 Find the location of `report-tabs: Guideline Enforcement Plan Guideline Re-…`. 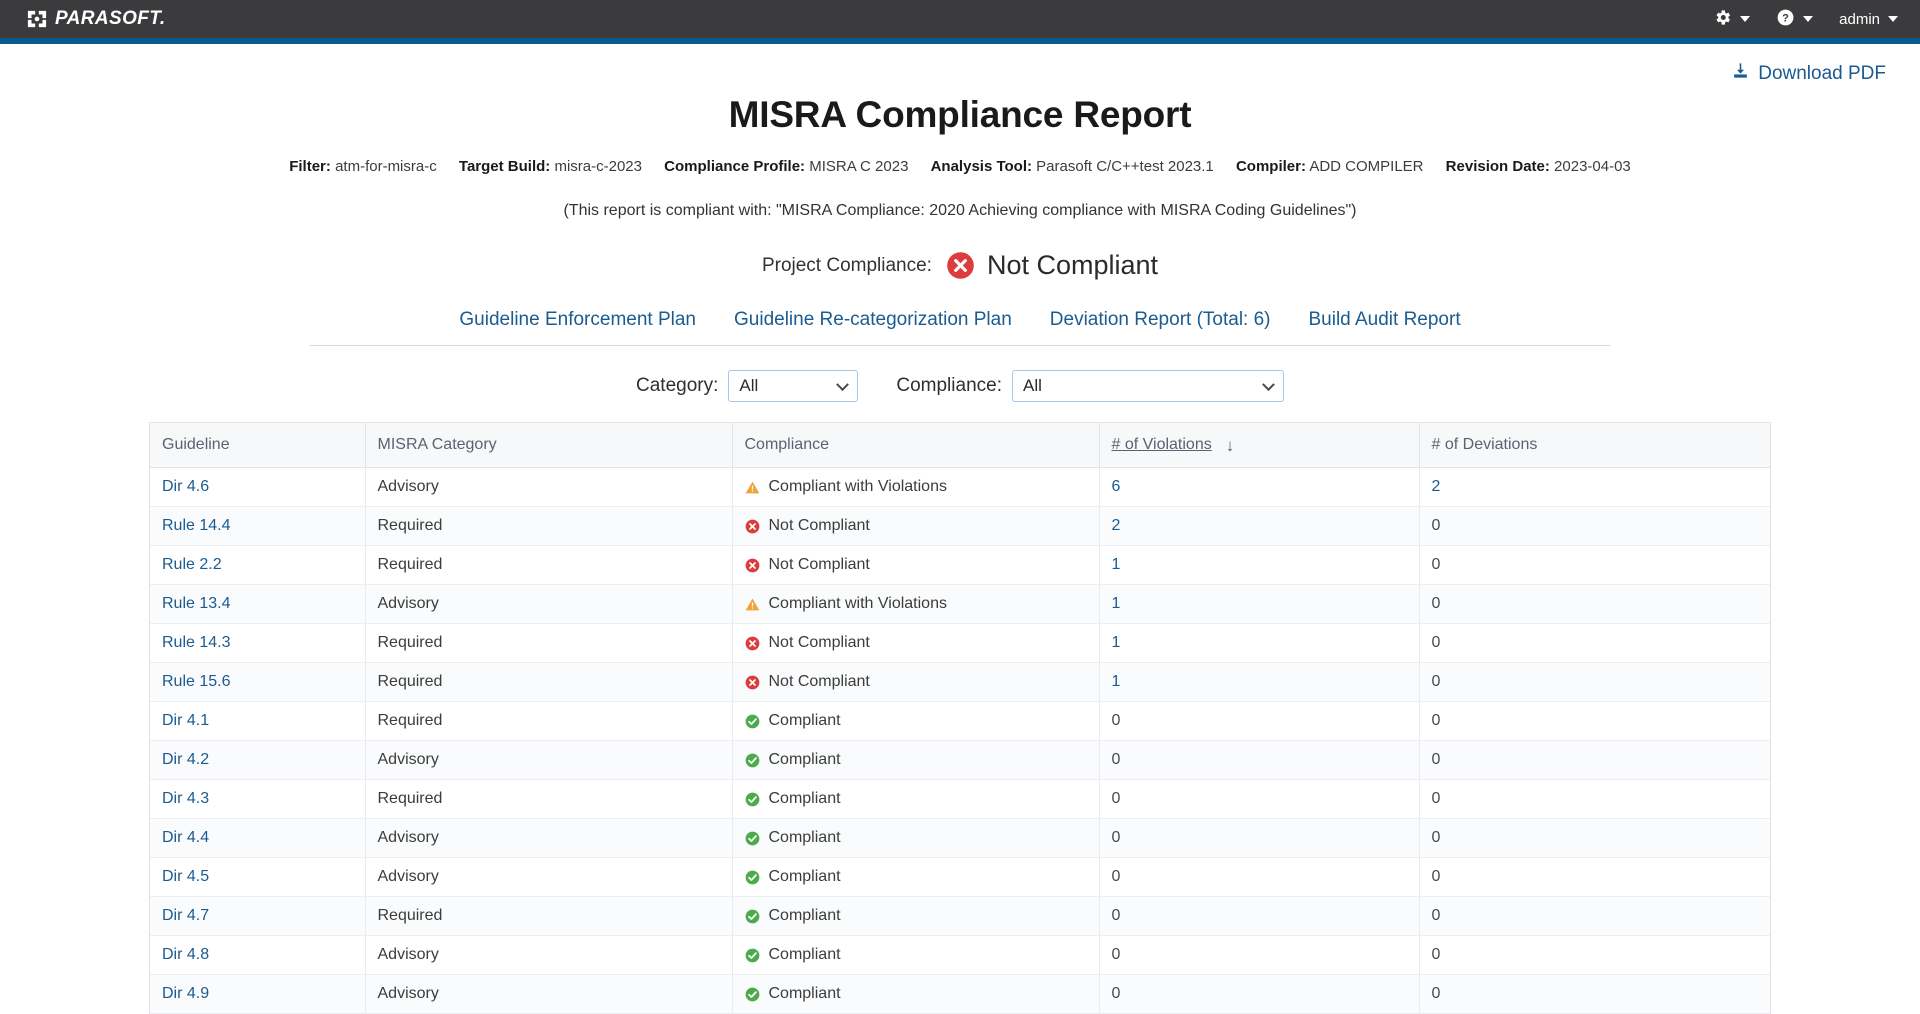

report-tabs: Guideline Enforcement Plan Guideline Re-… is located at coordinates (960, 327).